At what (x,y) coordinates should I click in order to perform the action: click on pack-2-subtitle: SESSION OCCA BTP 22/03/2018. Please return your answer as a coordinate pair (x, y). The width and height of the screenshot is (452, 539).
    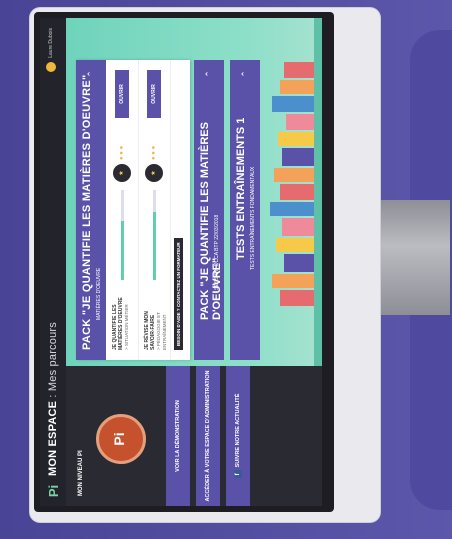
    Looking at the image, I should click on (217, 252).